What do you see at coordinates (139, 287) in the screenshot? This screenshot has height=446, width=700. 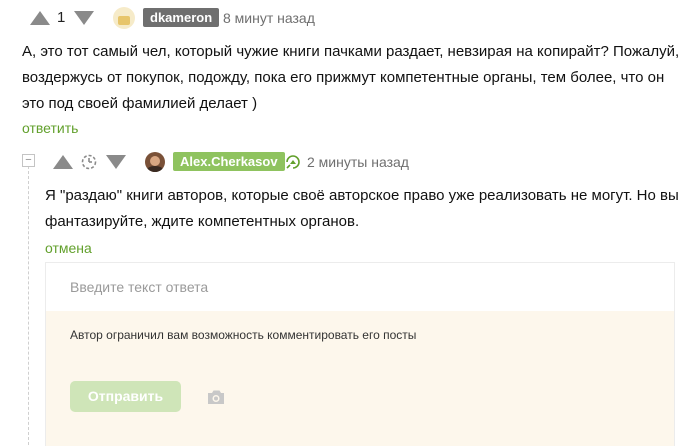 I see `reply-input-placeholder: Введите текст ответа` at bounding box center [139, 287].